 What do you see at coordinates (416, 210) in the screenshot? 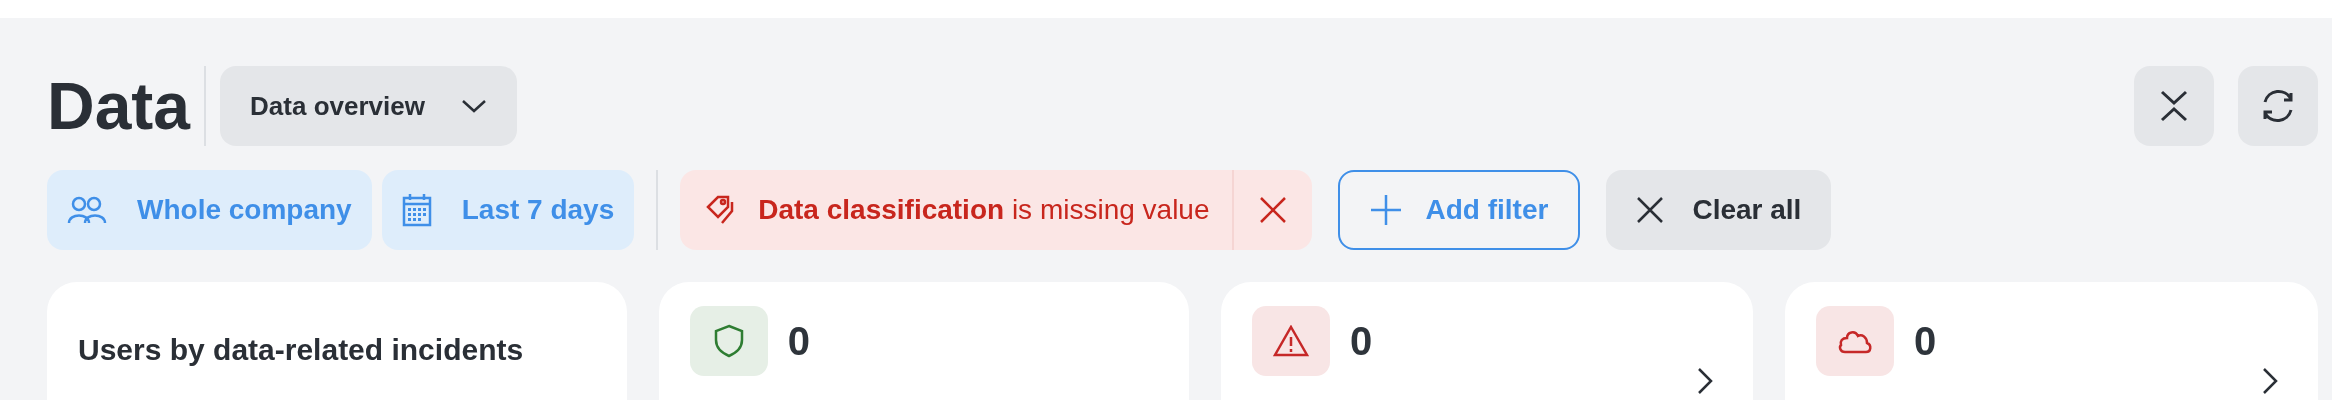
I see `calendar-icon` at bounding box center [416, 210].